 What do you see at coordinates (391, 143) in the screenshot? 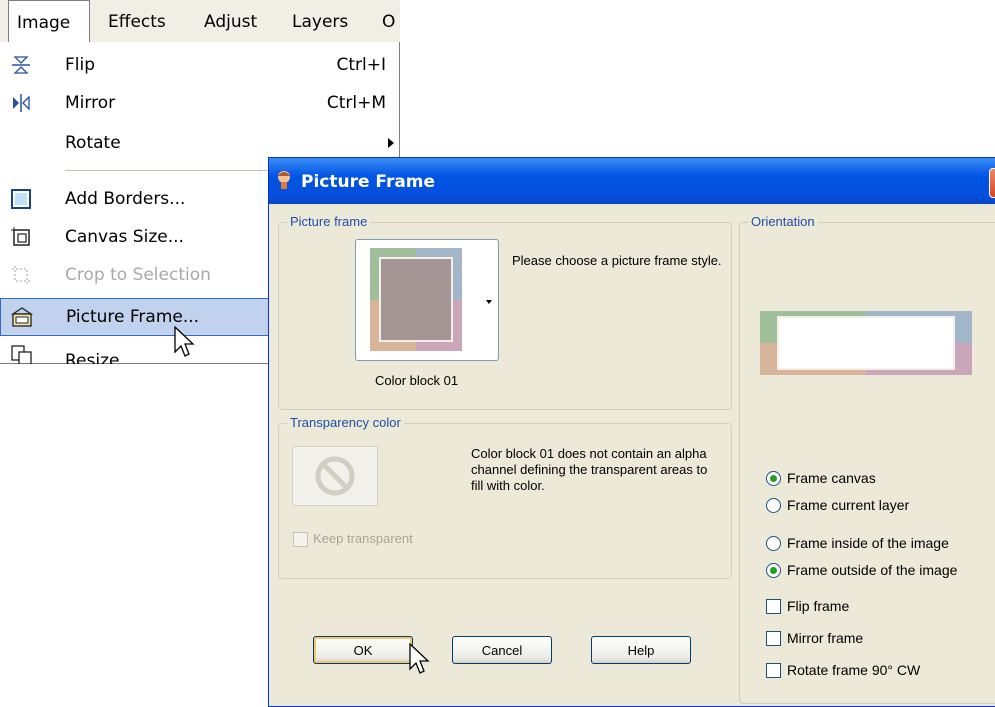
I see `submenu-arrow-icon` at bounding box center [391, 143].